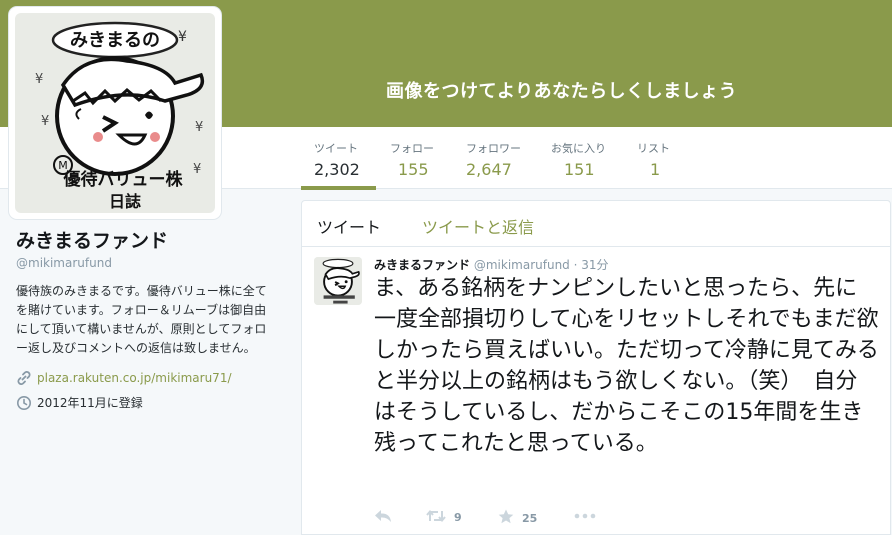 Image resolution: width=892 pixels, height=535 pixels. What do you see at coordinates (24, 403) in the screenshot?
I see `clock-icon` at bounding box center [24, 403].